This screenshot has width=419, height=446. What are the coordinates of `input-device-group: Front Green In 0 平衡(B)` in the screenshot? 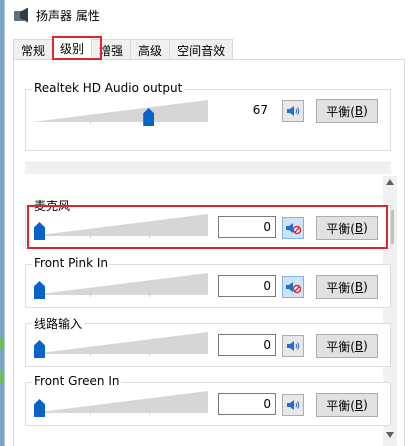 It's located at (208, 400).